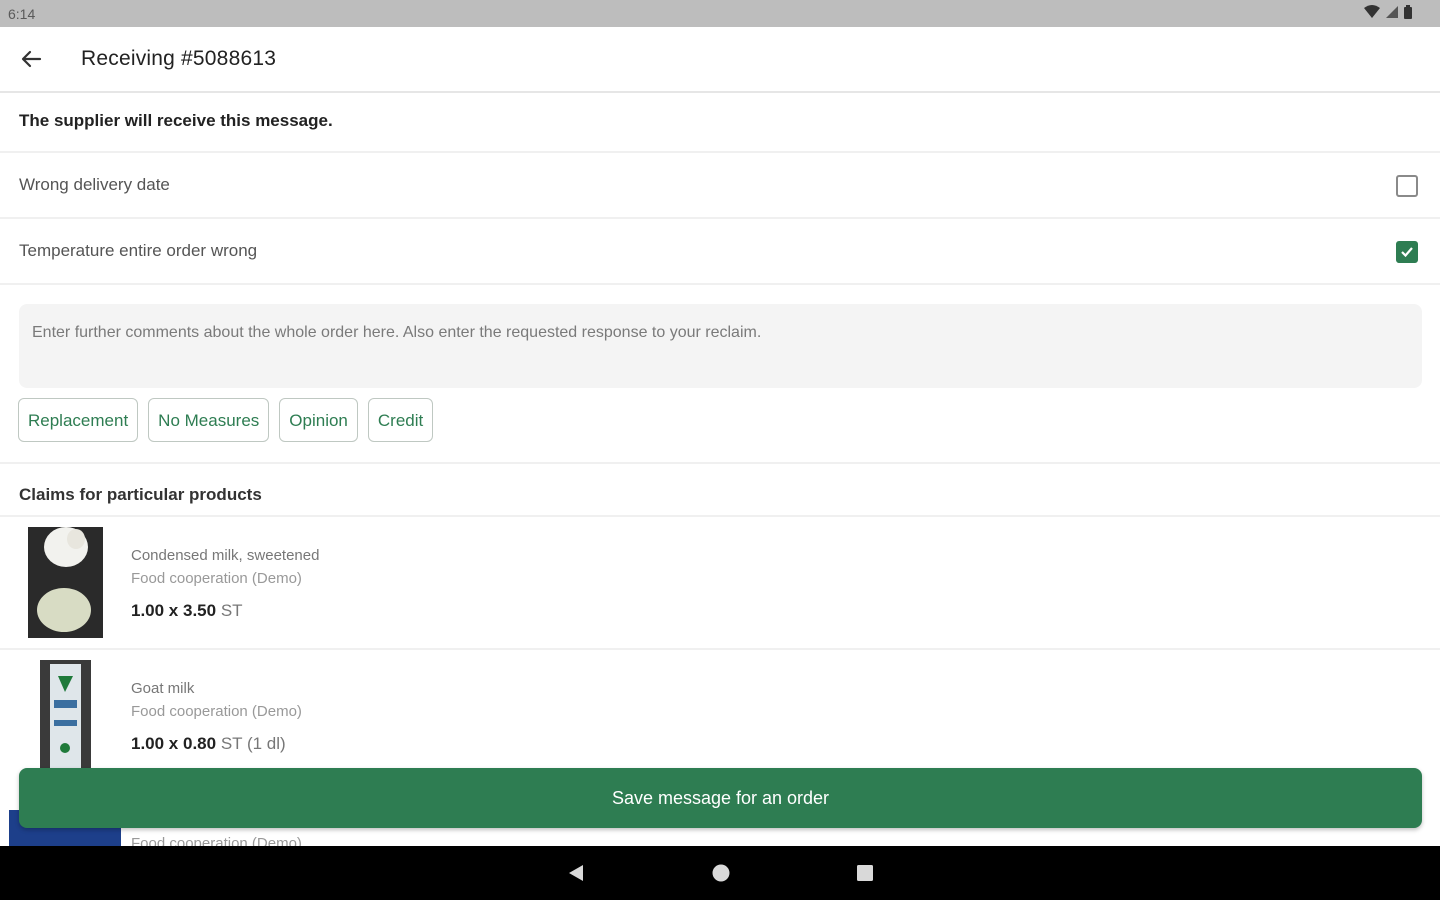 The width and height of the screenshot is (1440, 900). I want to click on product-name: Goat milk, so click(163, 688).